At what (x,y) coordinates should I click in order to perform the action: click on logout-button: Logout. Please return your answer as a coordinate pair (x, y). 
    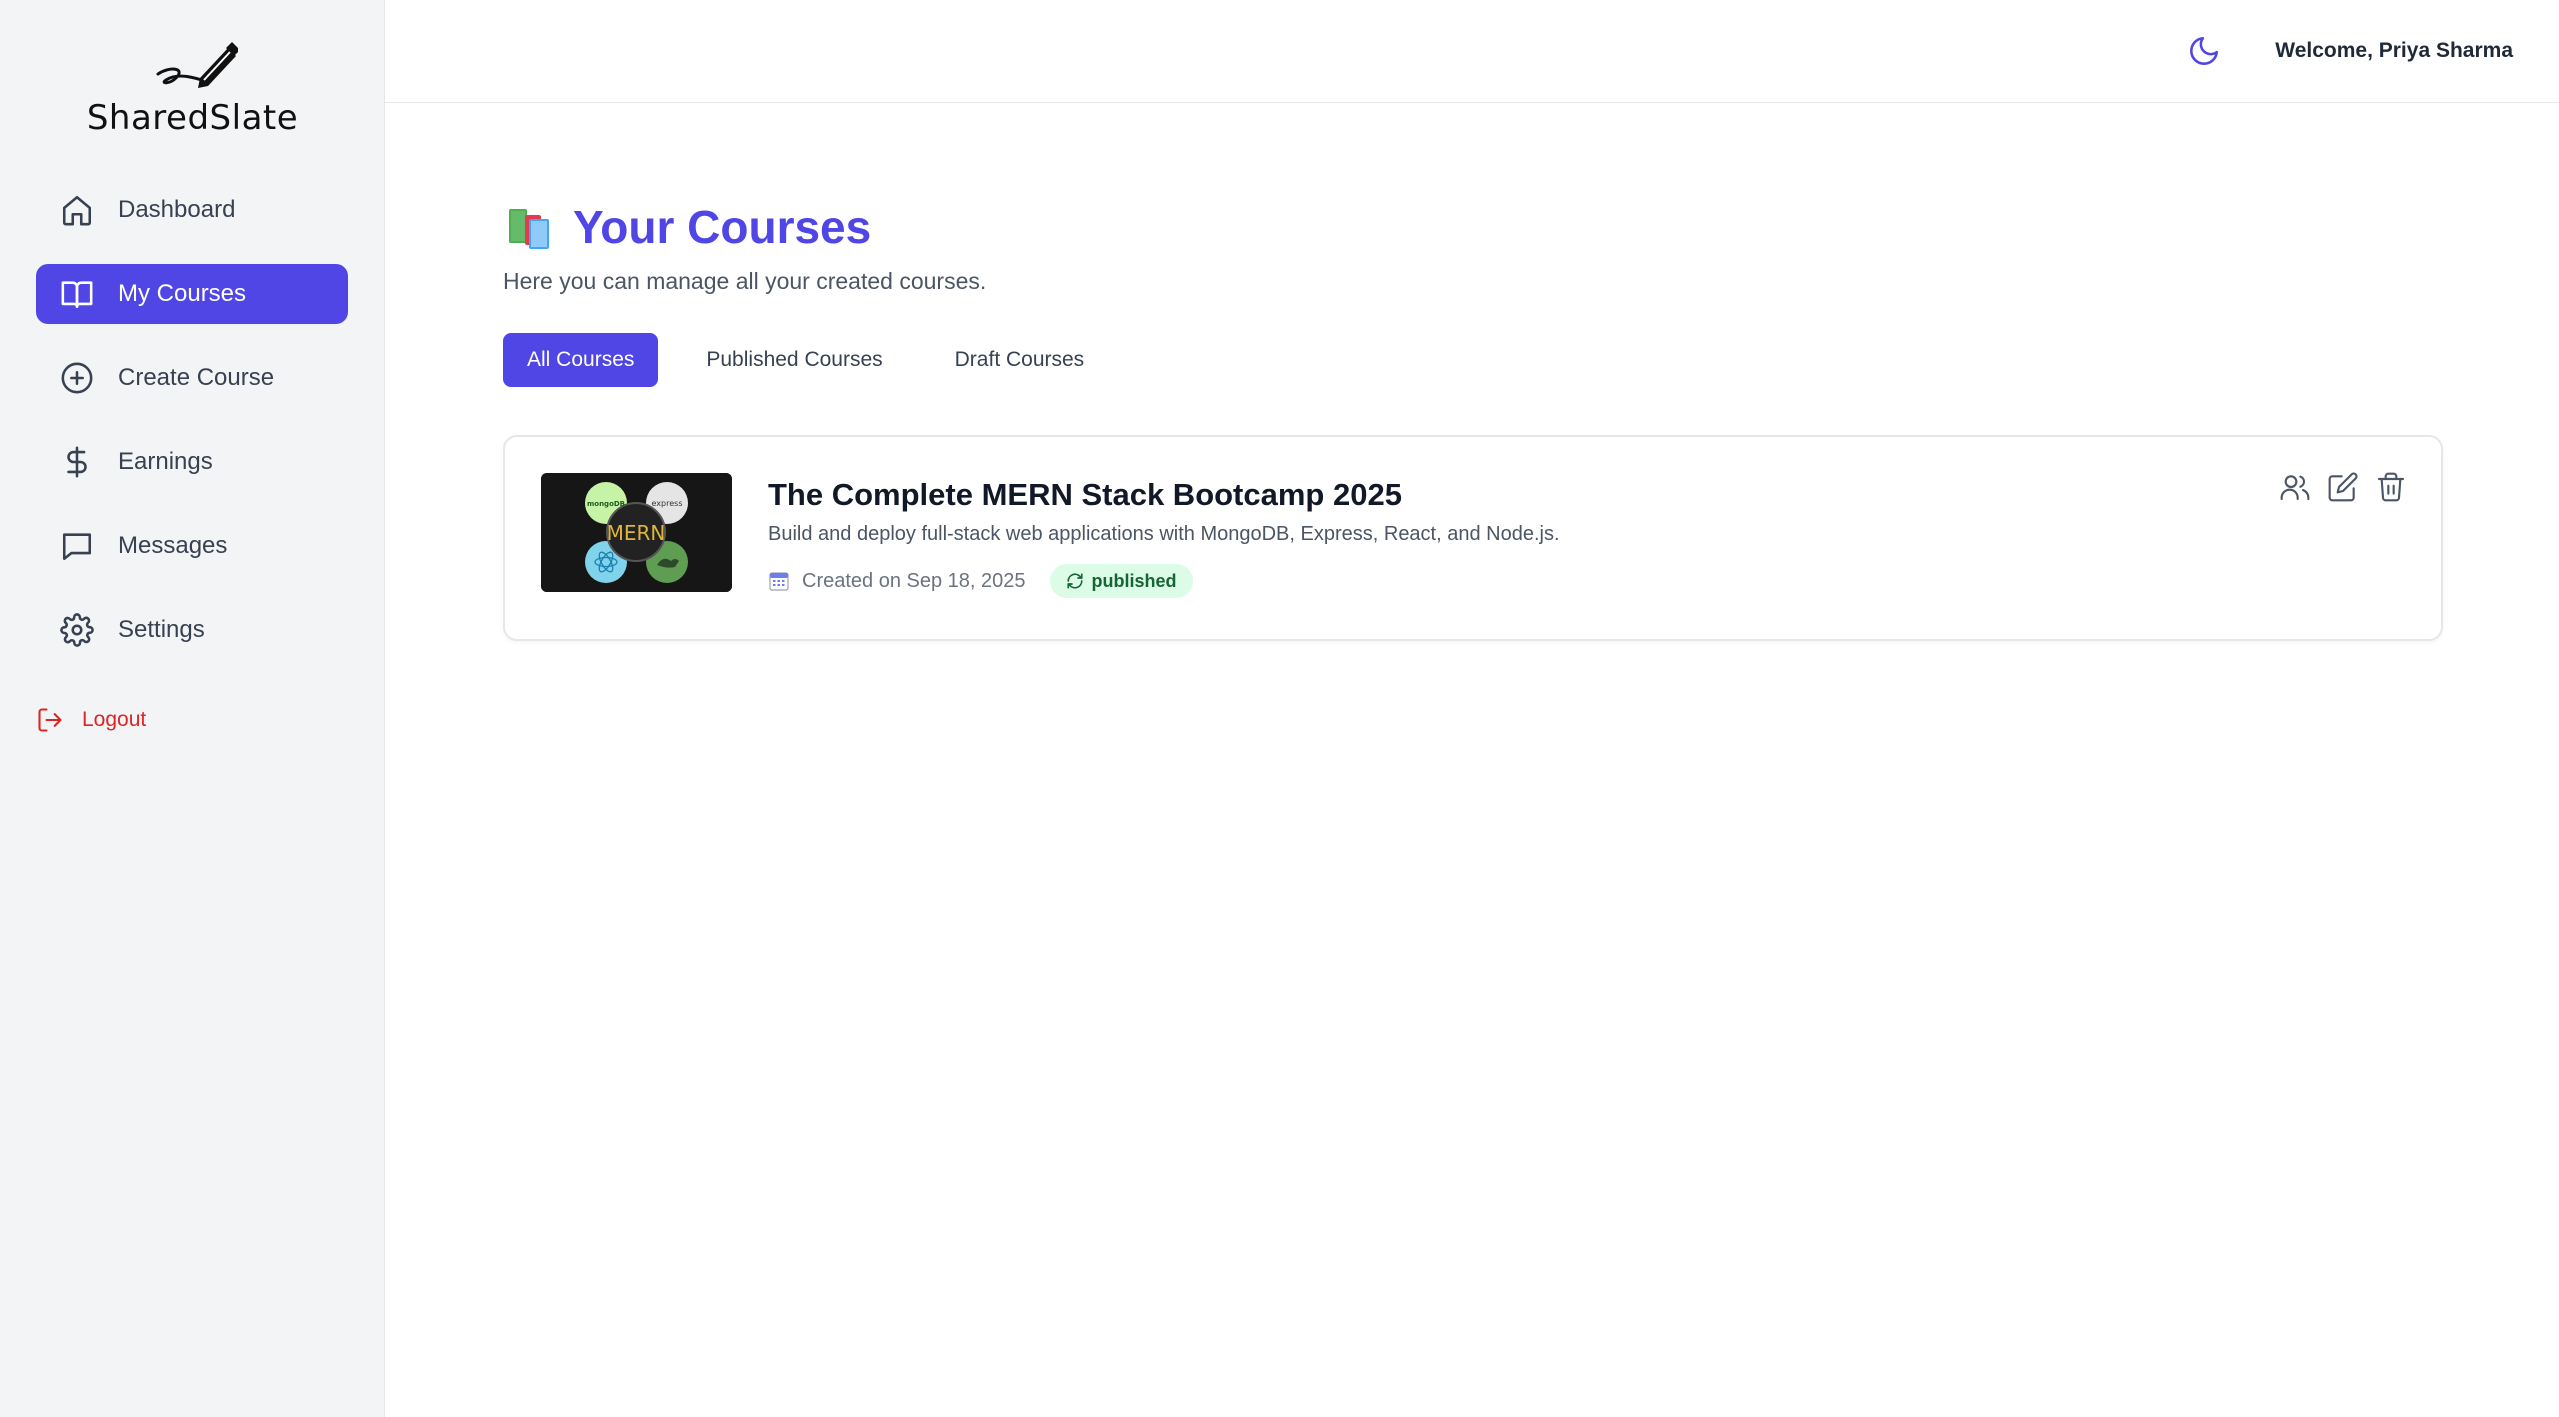
    Looking at the image, I should click on (91, 720).